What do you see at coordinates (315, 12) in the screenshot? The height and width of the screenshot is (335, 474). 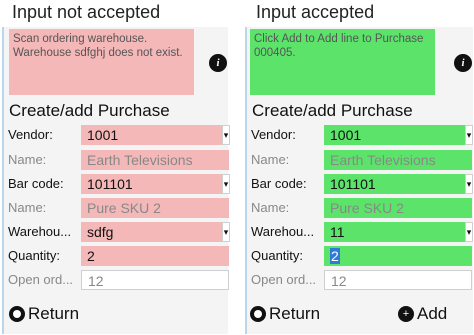 I see `caption-accepted: Input accepted` at bounding box center [315, 12].